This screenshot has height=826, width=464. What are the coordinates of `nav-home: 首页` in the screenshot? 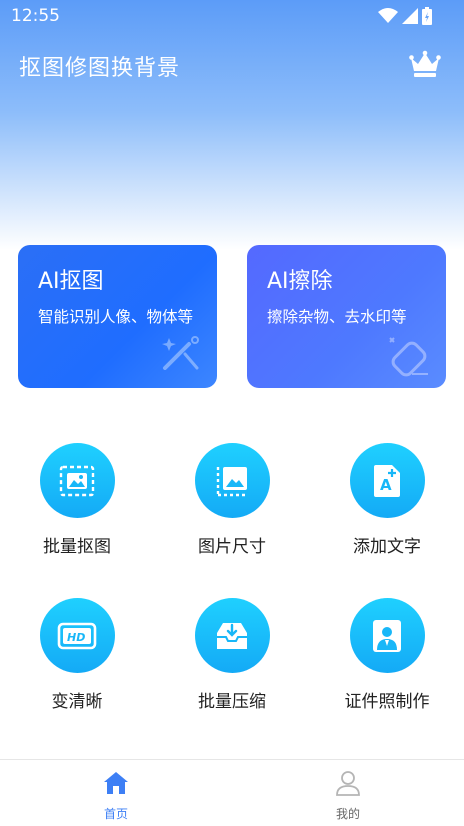 It's located at (116, 793).